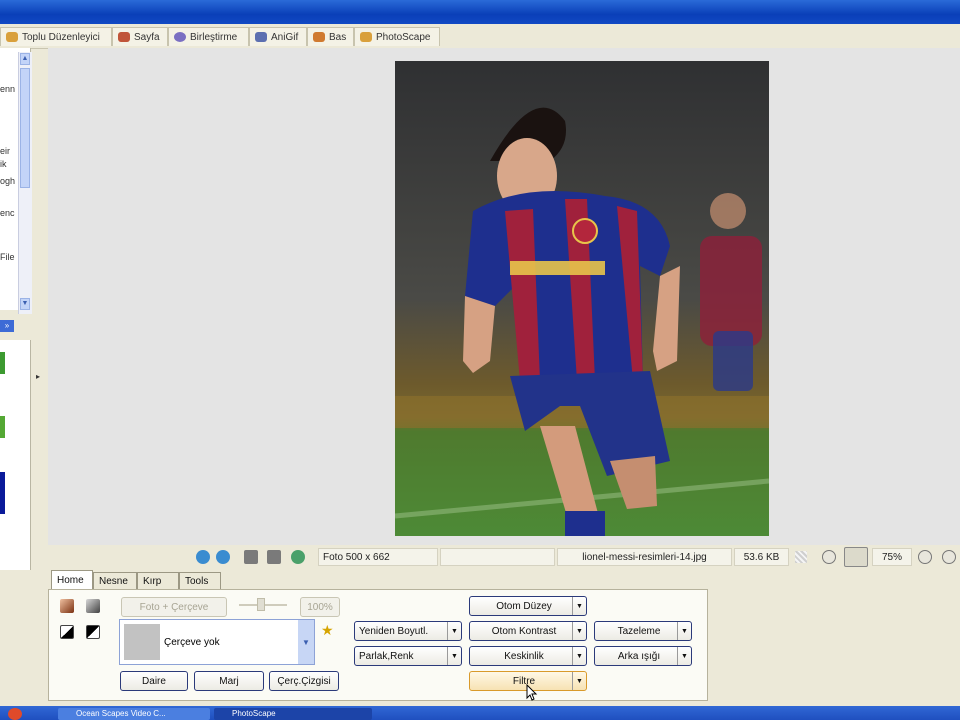 Image resolution: width=960 pixels, height=720 pixels. I want to click on auto-level-preset-icon, so click(67, 606).